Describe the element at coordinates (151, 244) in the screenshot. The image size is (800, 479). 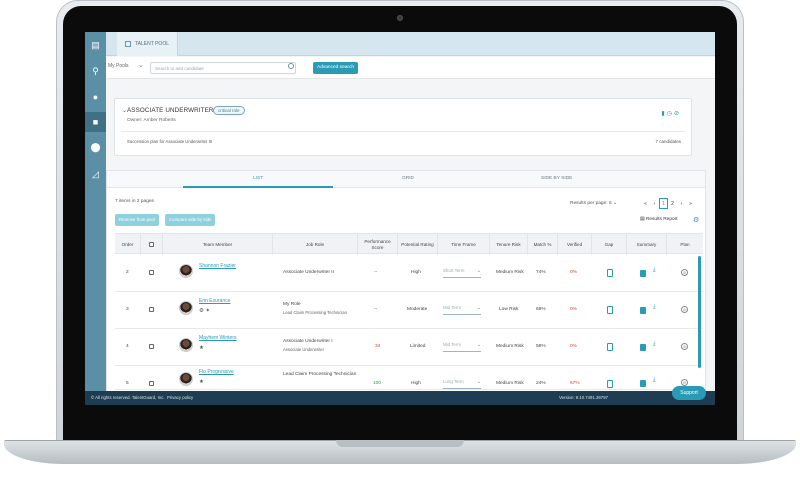
I see `select-all-checkbox` at that location.